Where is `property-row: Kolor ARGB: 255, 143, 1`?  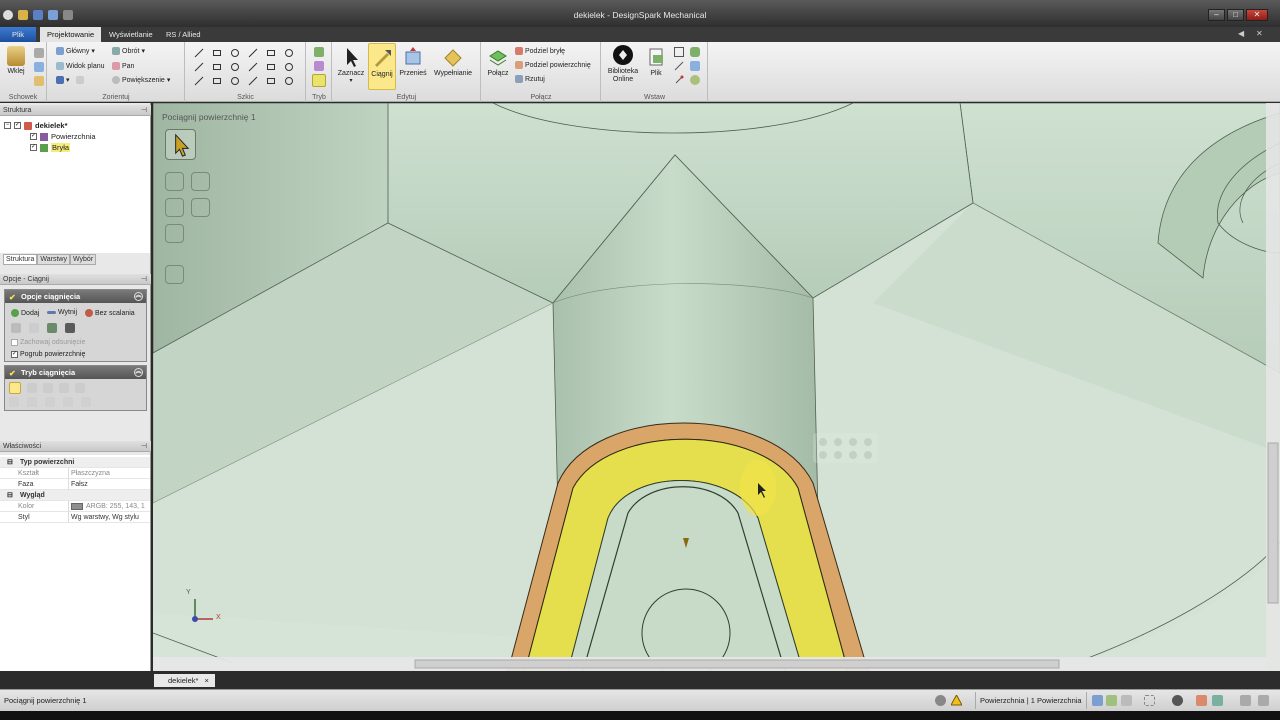 property-row: Kolor ARGB: 255, 143, 1 is located at coordinates (75, 506).